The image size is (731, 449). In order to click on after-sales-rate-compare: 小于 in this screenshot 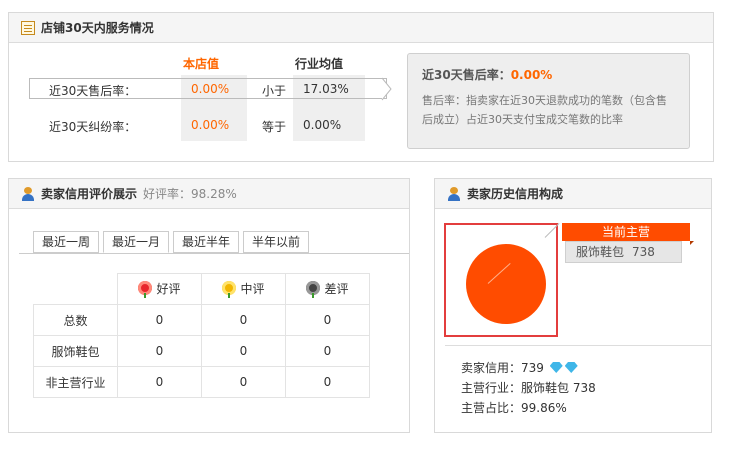, I will do `click(274, 91)`.